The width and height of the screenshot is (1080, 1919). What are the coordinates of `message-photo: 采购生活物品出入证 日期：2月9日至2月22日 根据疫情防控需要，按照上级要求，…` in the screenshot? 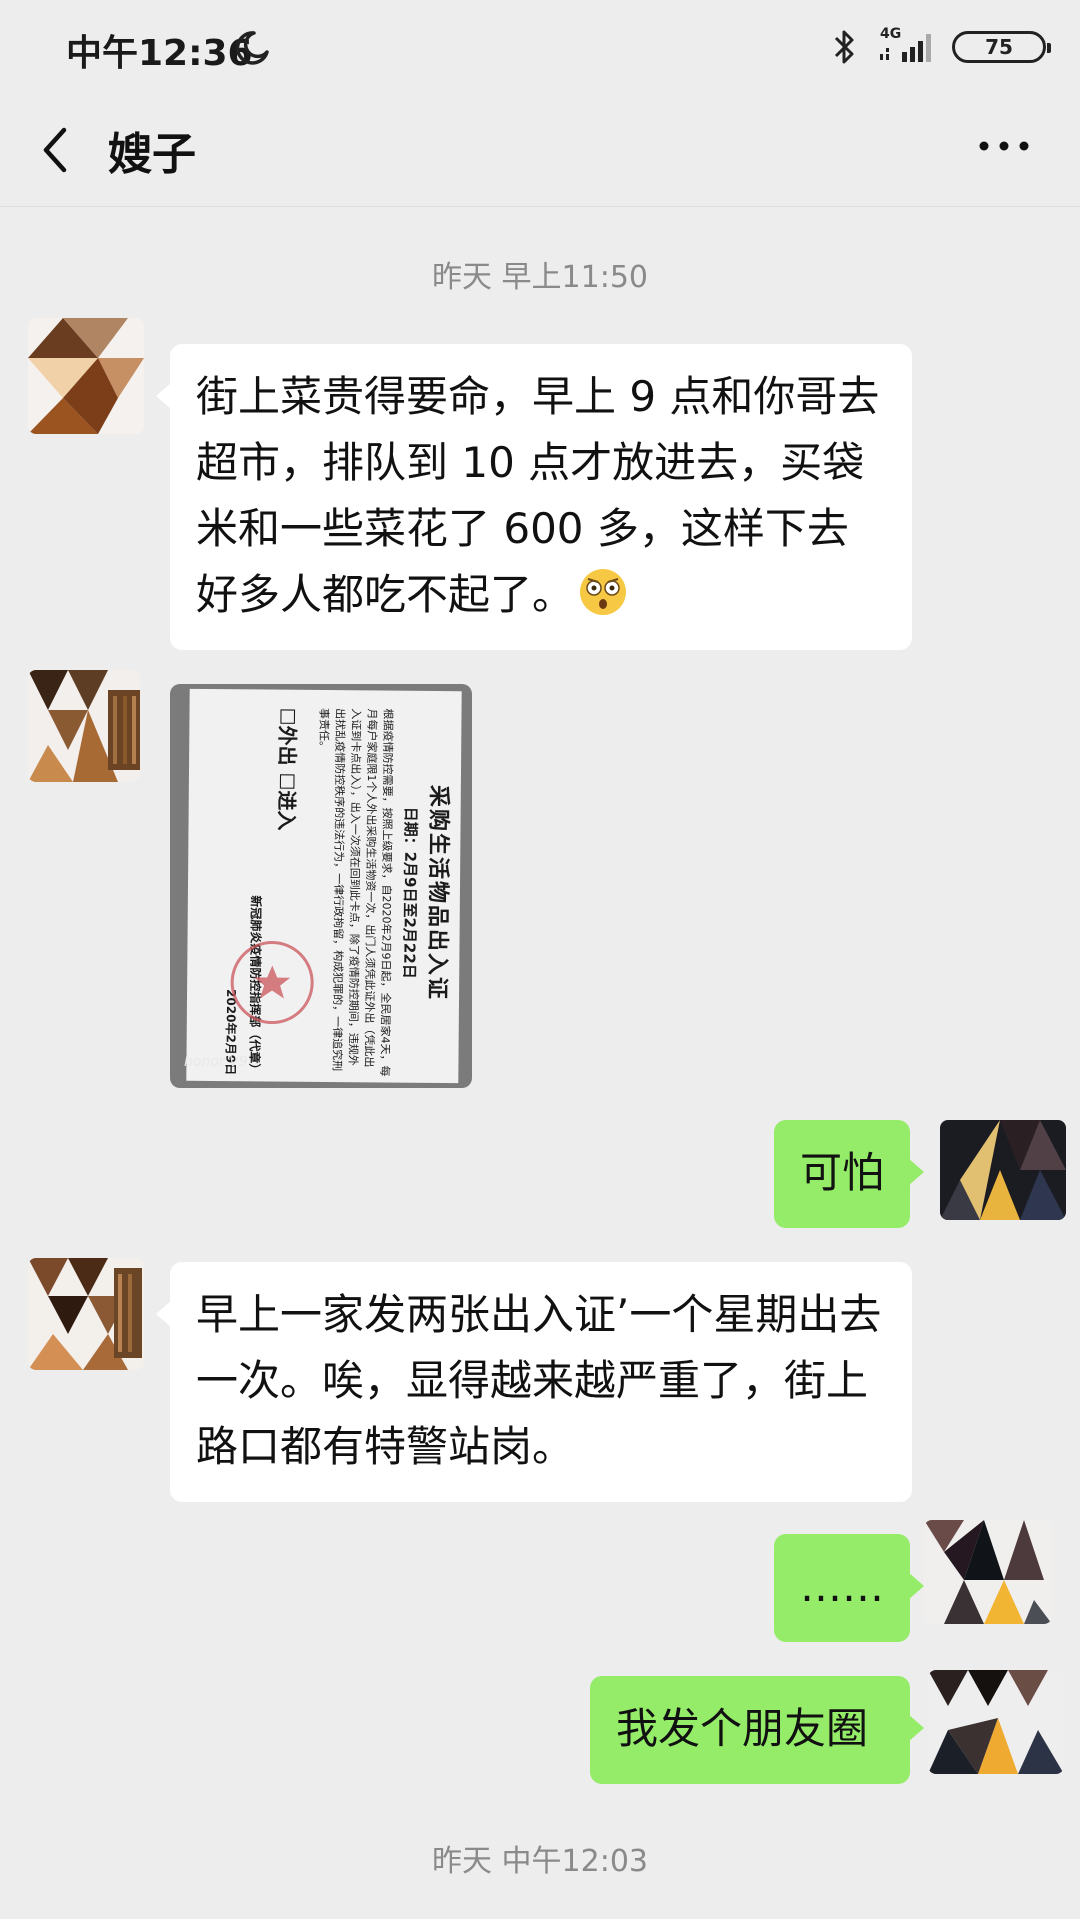 It's located at (321, 886).